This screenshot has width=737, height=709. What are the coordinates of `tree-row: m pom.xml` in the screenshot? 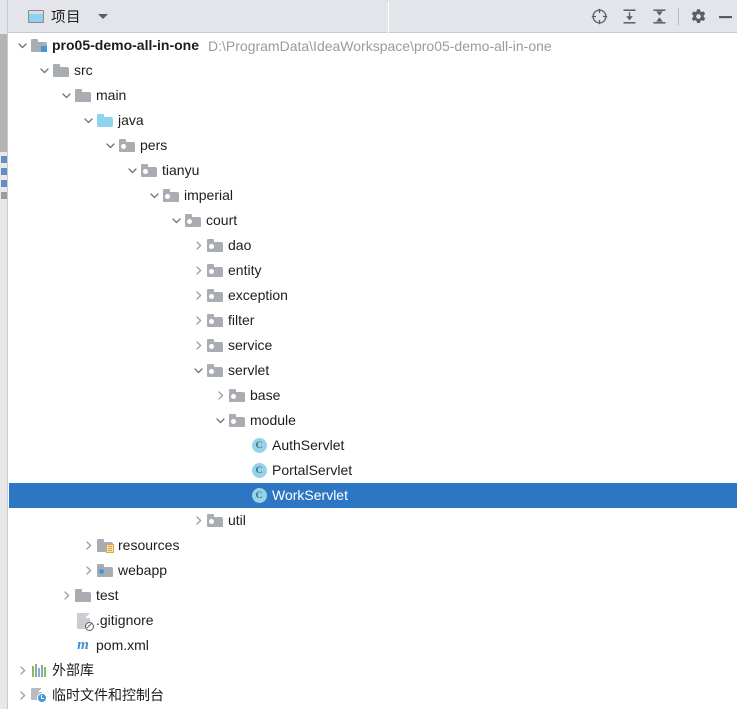 It's located at (373, 645).